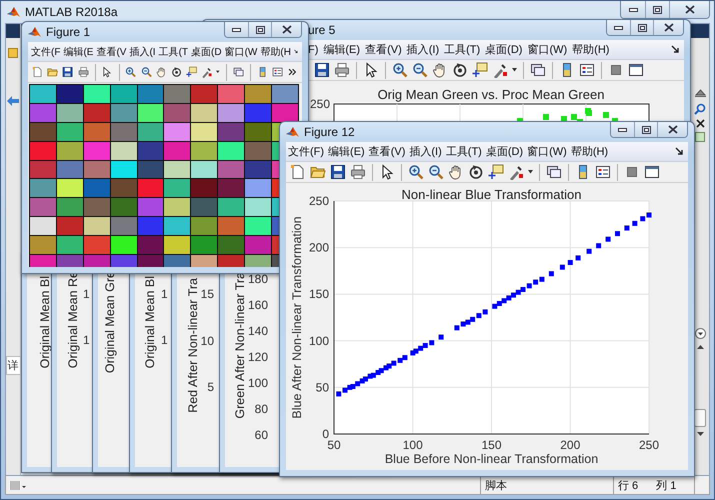  What do you see at coordinates (206, 51) in the screenshot?
I see `menu-item: 桌面(D` at bounding box center [206, 51].